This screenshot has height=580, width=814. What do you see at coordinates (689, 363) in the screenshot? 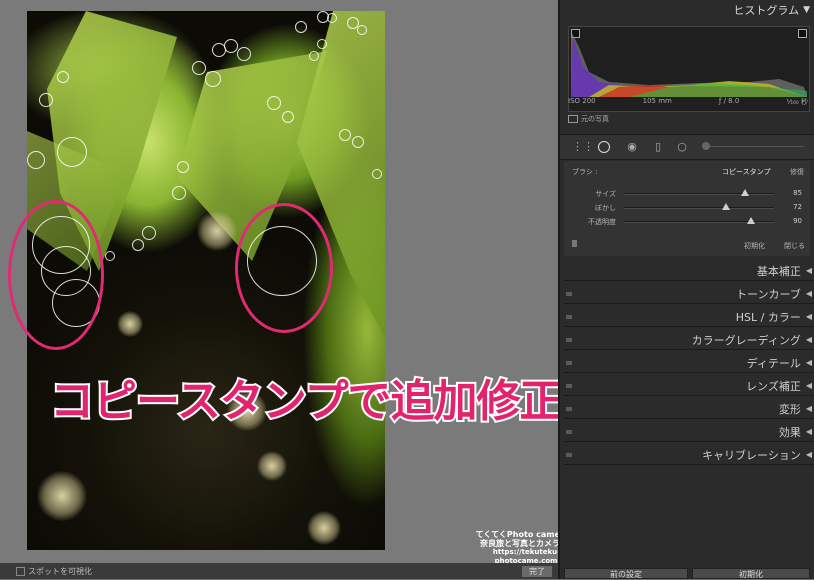
I see `section-detail: ディテール ◀` at bounding box center [689, 363].